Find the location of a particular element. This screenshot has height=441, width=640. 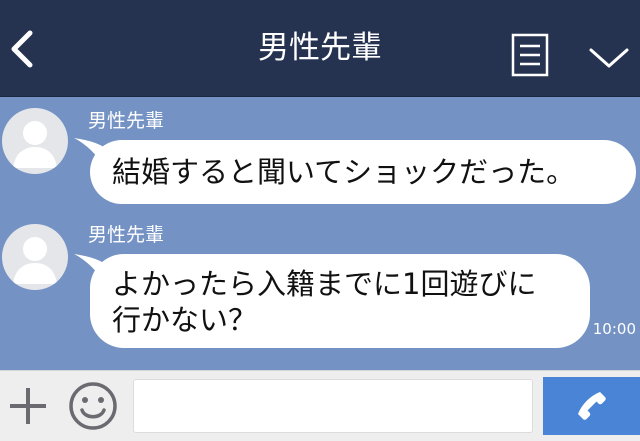

message-timestamp: 10:00 is located at coordinates (614, 329).